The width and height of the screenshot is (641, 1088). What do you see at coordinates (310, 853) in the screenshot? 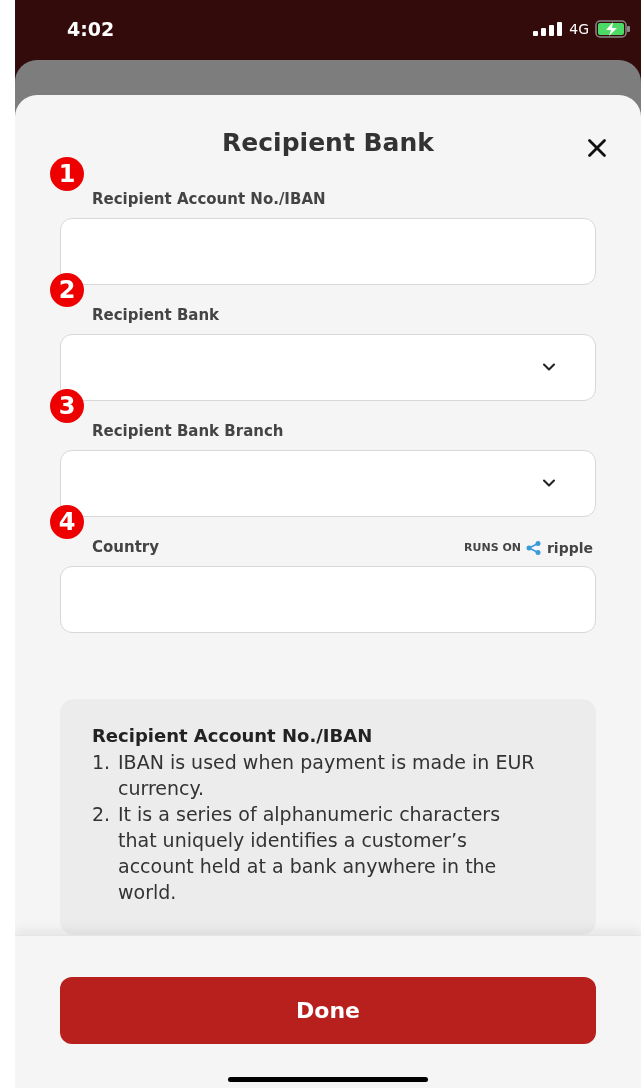
I see `help-text: It is a series of alphanumeric characters that uniquely identifies a customer’s account held at a bank anywhere in the world.` at bounding box center [310, 853].